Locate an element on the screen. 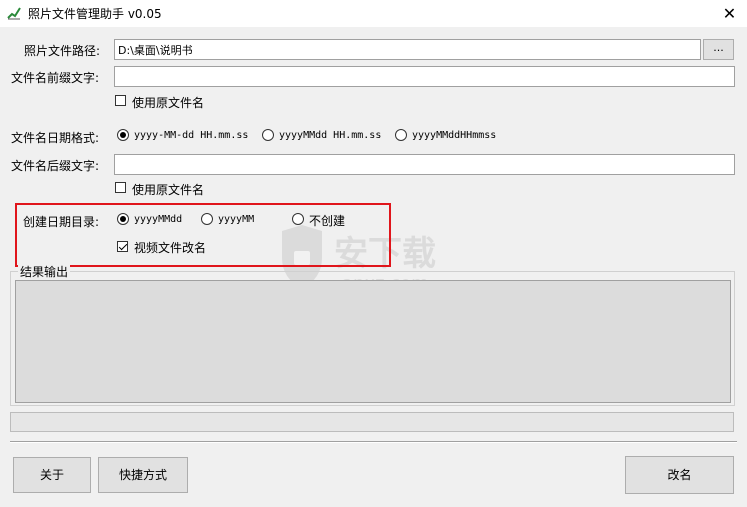 The width and height of the screenshot is (747, 507). create-dir-label: 创建日期目录: is located at coordinates (61, 222).